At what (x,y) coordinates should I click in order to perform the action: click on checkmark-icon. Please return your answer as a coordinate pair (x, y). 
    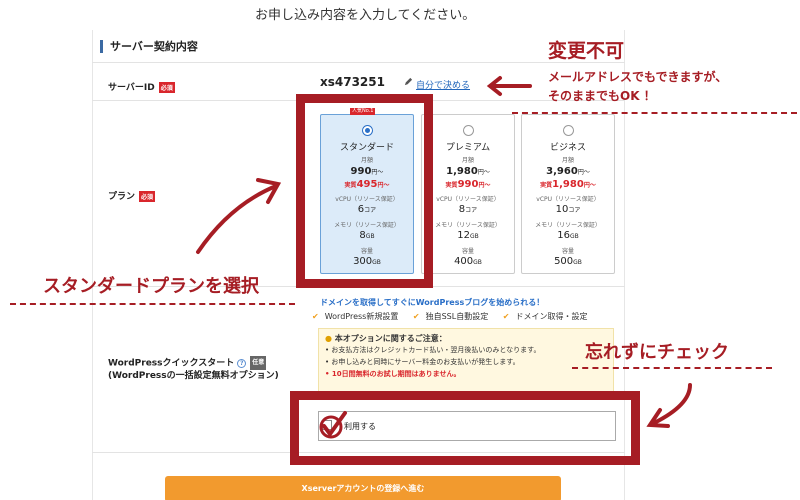
    Looking at the image, I should click on (333, 425).